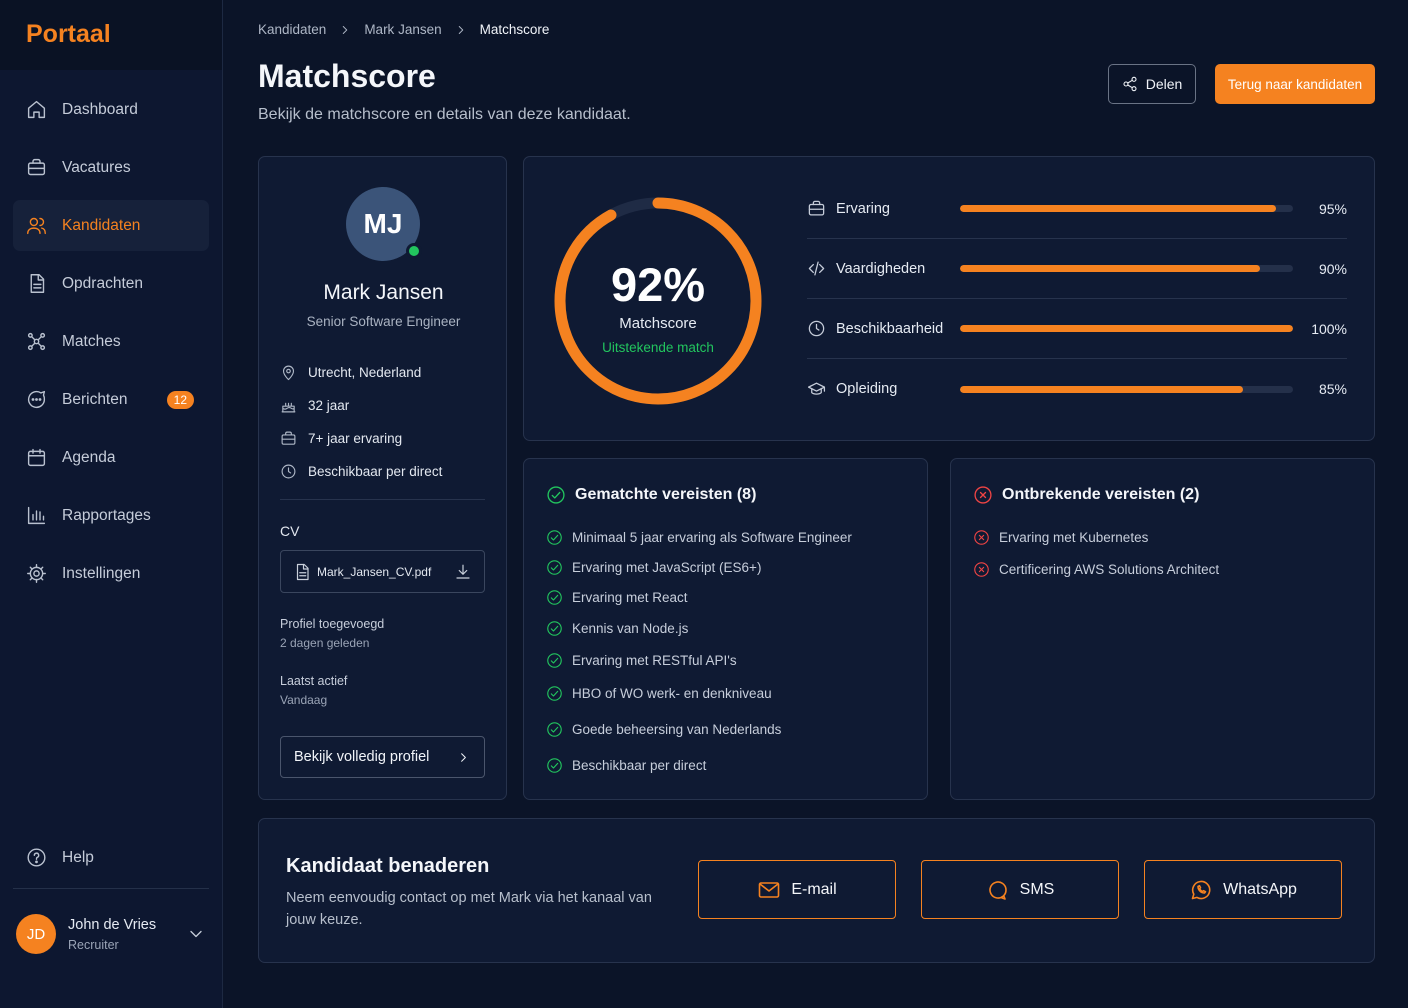 This screenshot has width=1408, height=1008. I want to click on candidate-experience: 7+ jaar ervaring, so click(361, 438).